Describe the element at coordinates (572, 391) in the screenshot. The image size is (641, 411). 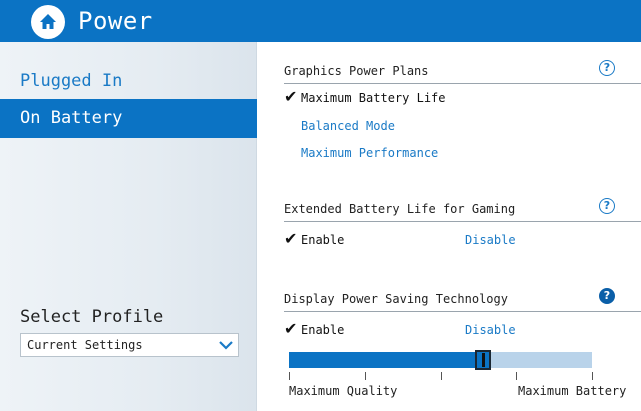
I see `slider-max-label: Maximum Battery` at that location.